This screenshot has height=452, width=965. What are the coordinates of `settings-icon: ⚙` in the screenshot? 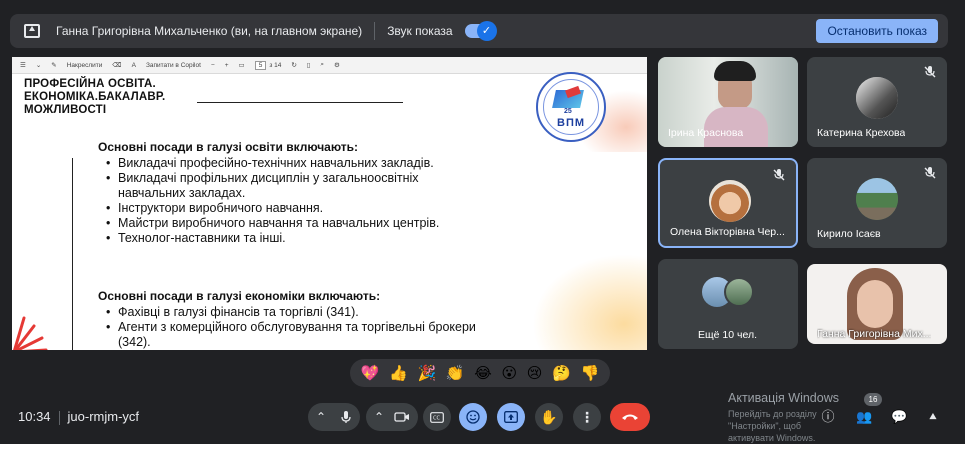 It's located at (337, 65).